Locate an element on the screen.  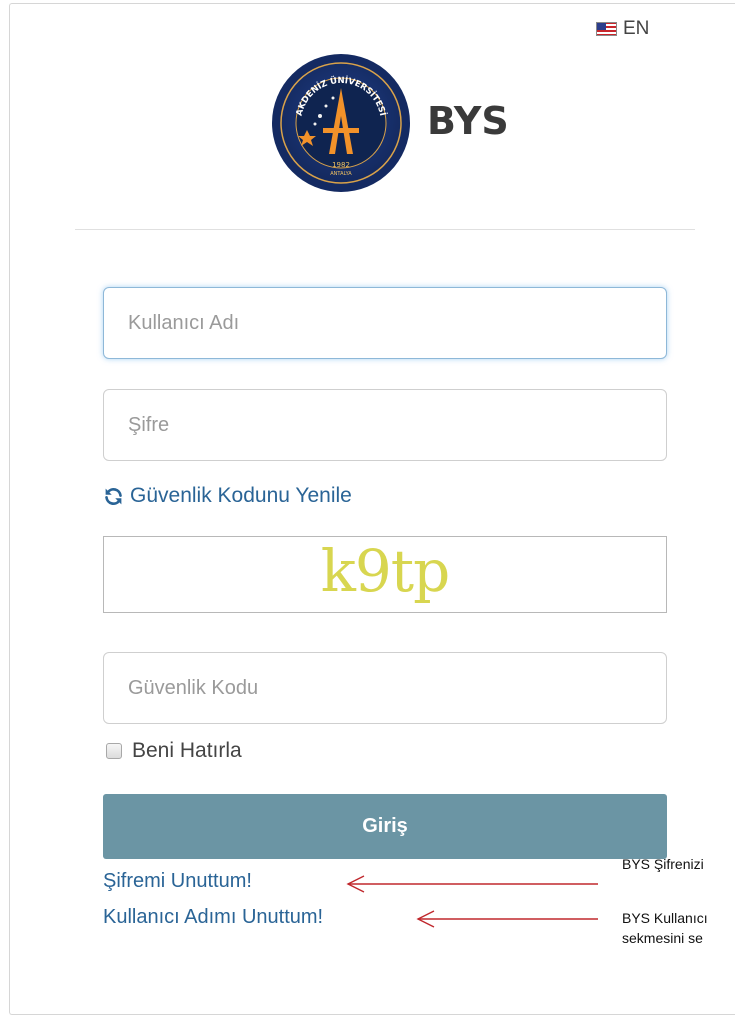
captcha-text: k9tp is located at coordinates (385, 570).